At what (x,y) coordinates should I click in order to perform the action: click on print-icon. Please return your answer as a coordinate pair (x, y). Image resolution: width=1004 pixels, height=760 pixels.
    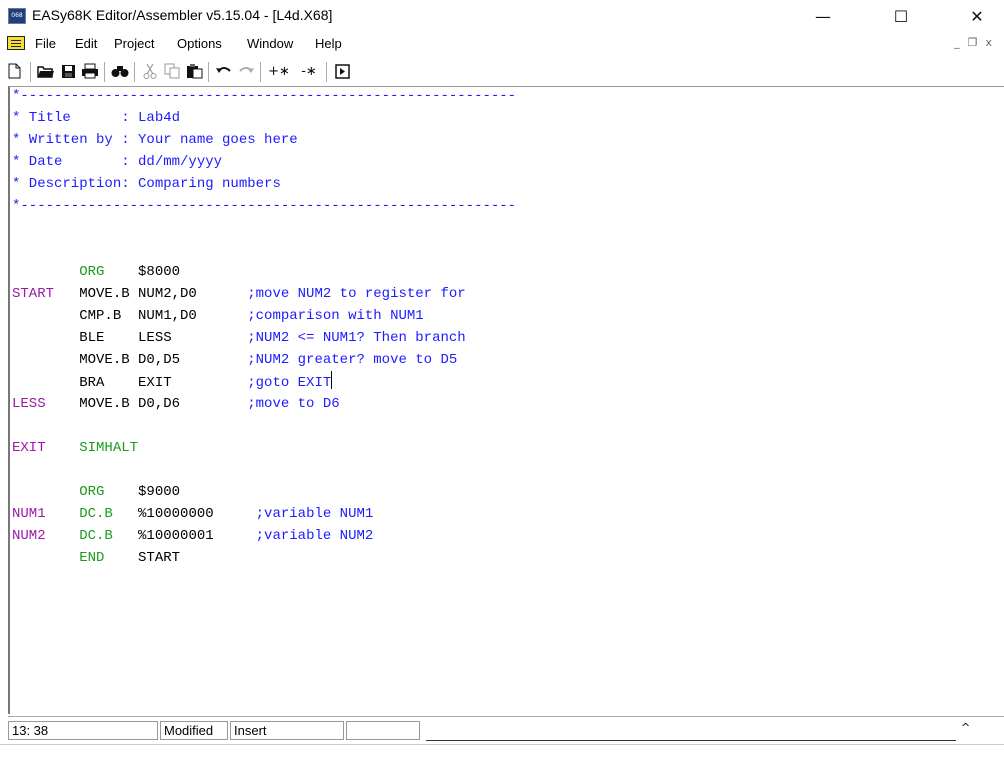
    Looking at the image, I should click on (90, 71).